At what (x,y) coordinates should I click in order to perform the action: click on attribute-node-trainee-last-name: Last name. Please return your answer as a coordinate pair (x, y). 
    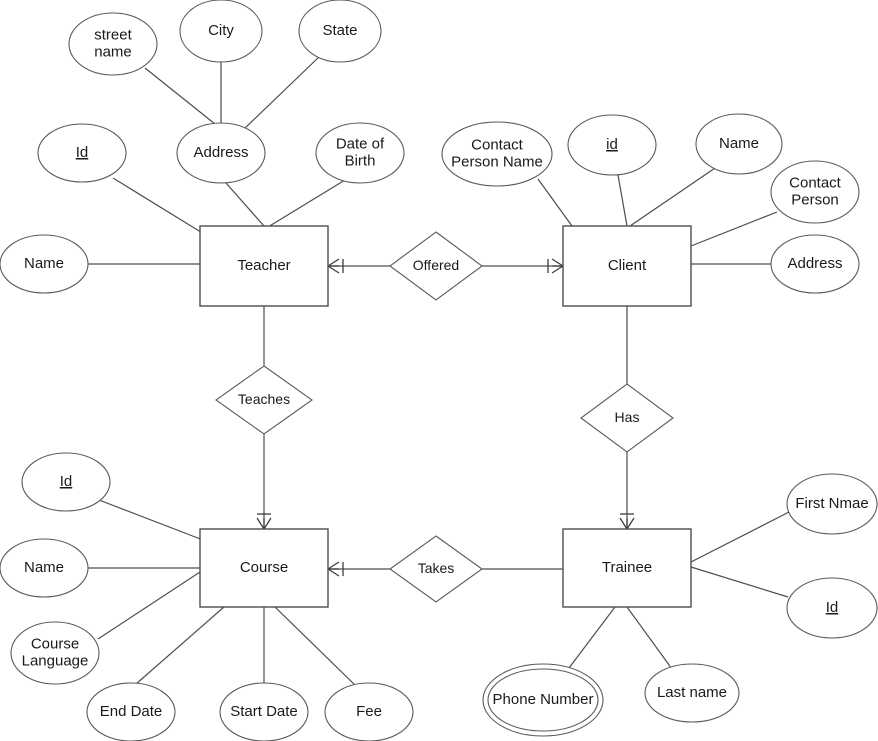
    Looking at the image, I should click on (692, 693).